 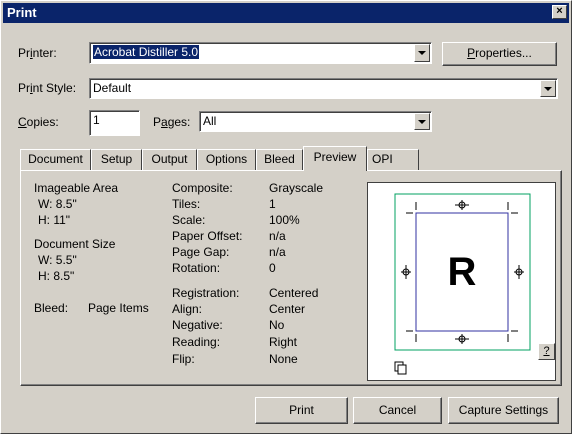 I want to click on tab-setup: Setup, so click(x=116, y=159).